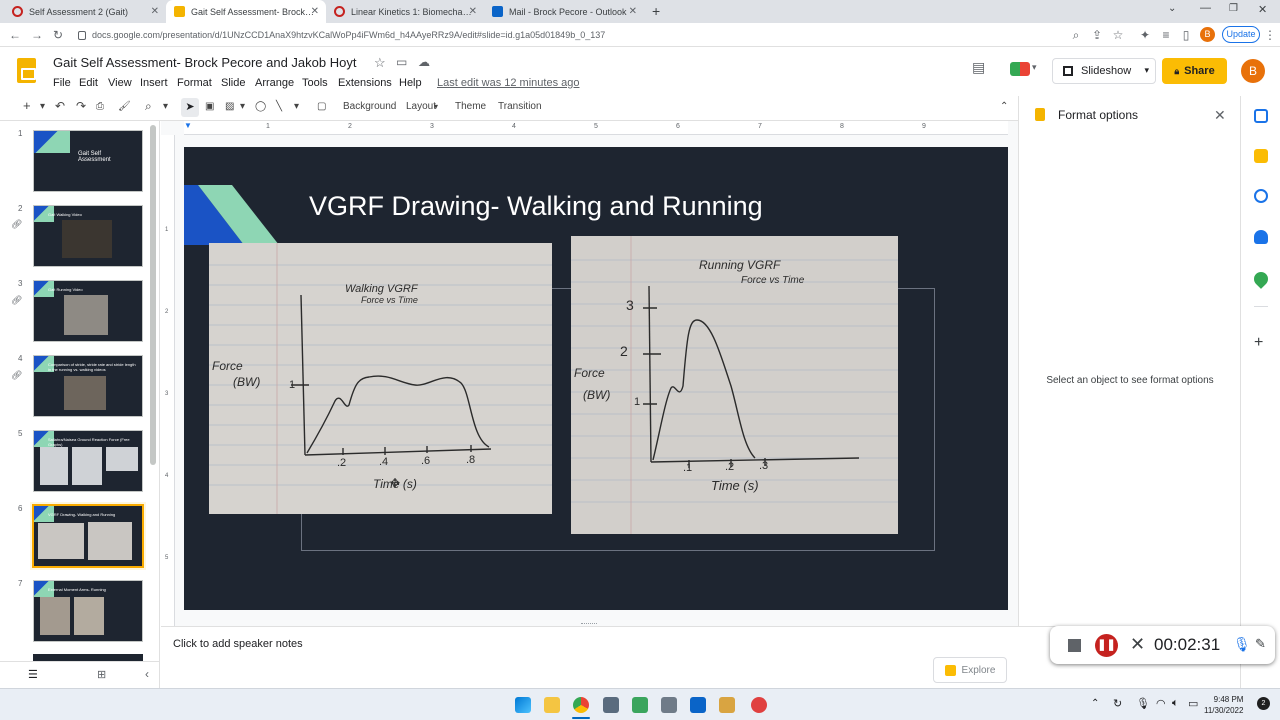 The height and width of the screenshot is (720, 1280). What do you see at coordinates (1262, 9) in the screenshot?
I see `window-close-icon: ✕` at bounding box center [1262, 9].